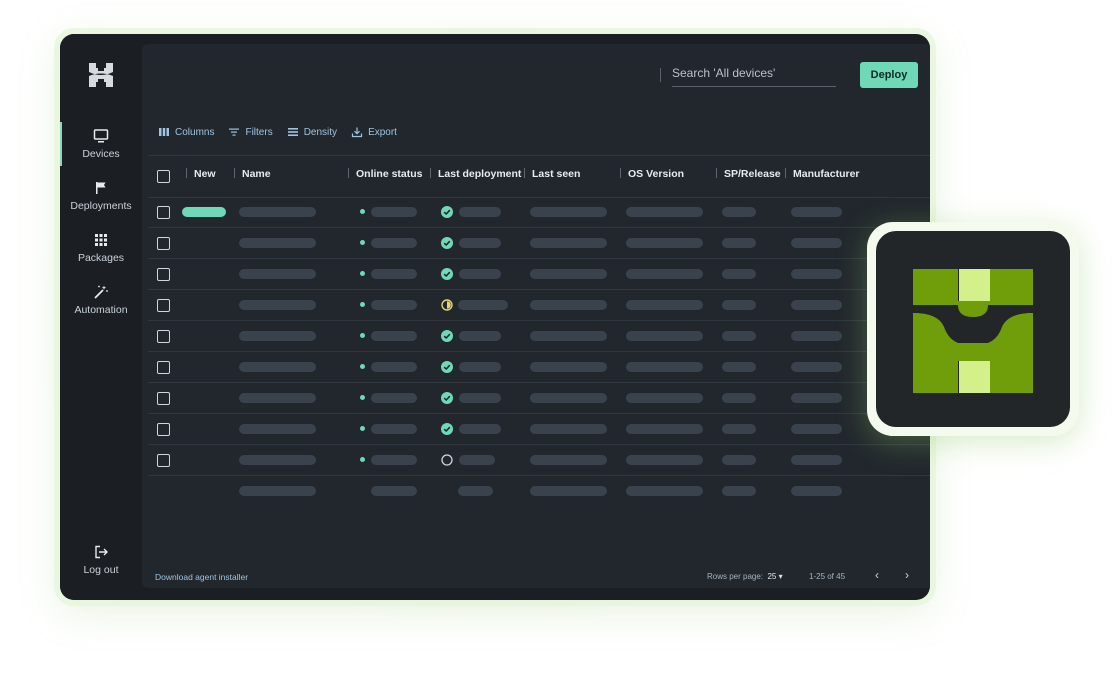 This screenshot has width=1117, height=686. I want to click on filters-button: Filters, so click(250, 132).